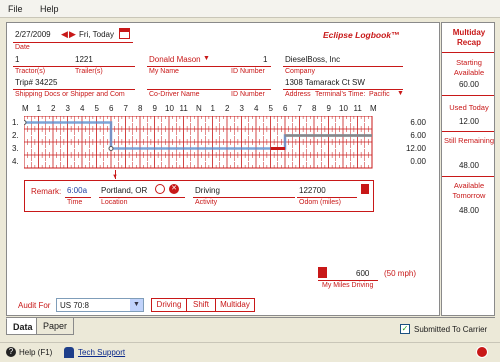 The width and height of the screenshot is (500, 362). I want to click on hour-label: 8, so click(314, 108).